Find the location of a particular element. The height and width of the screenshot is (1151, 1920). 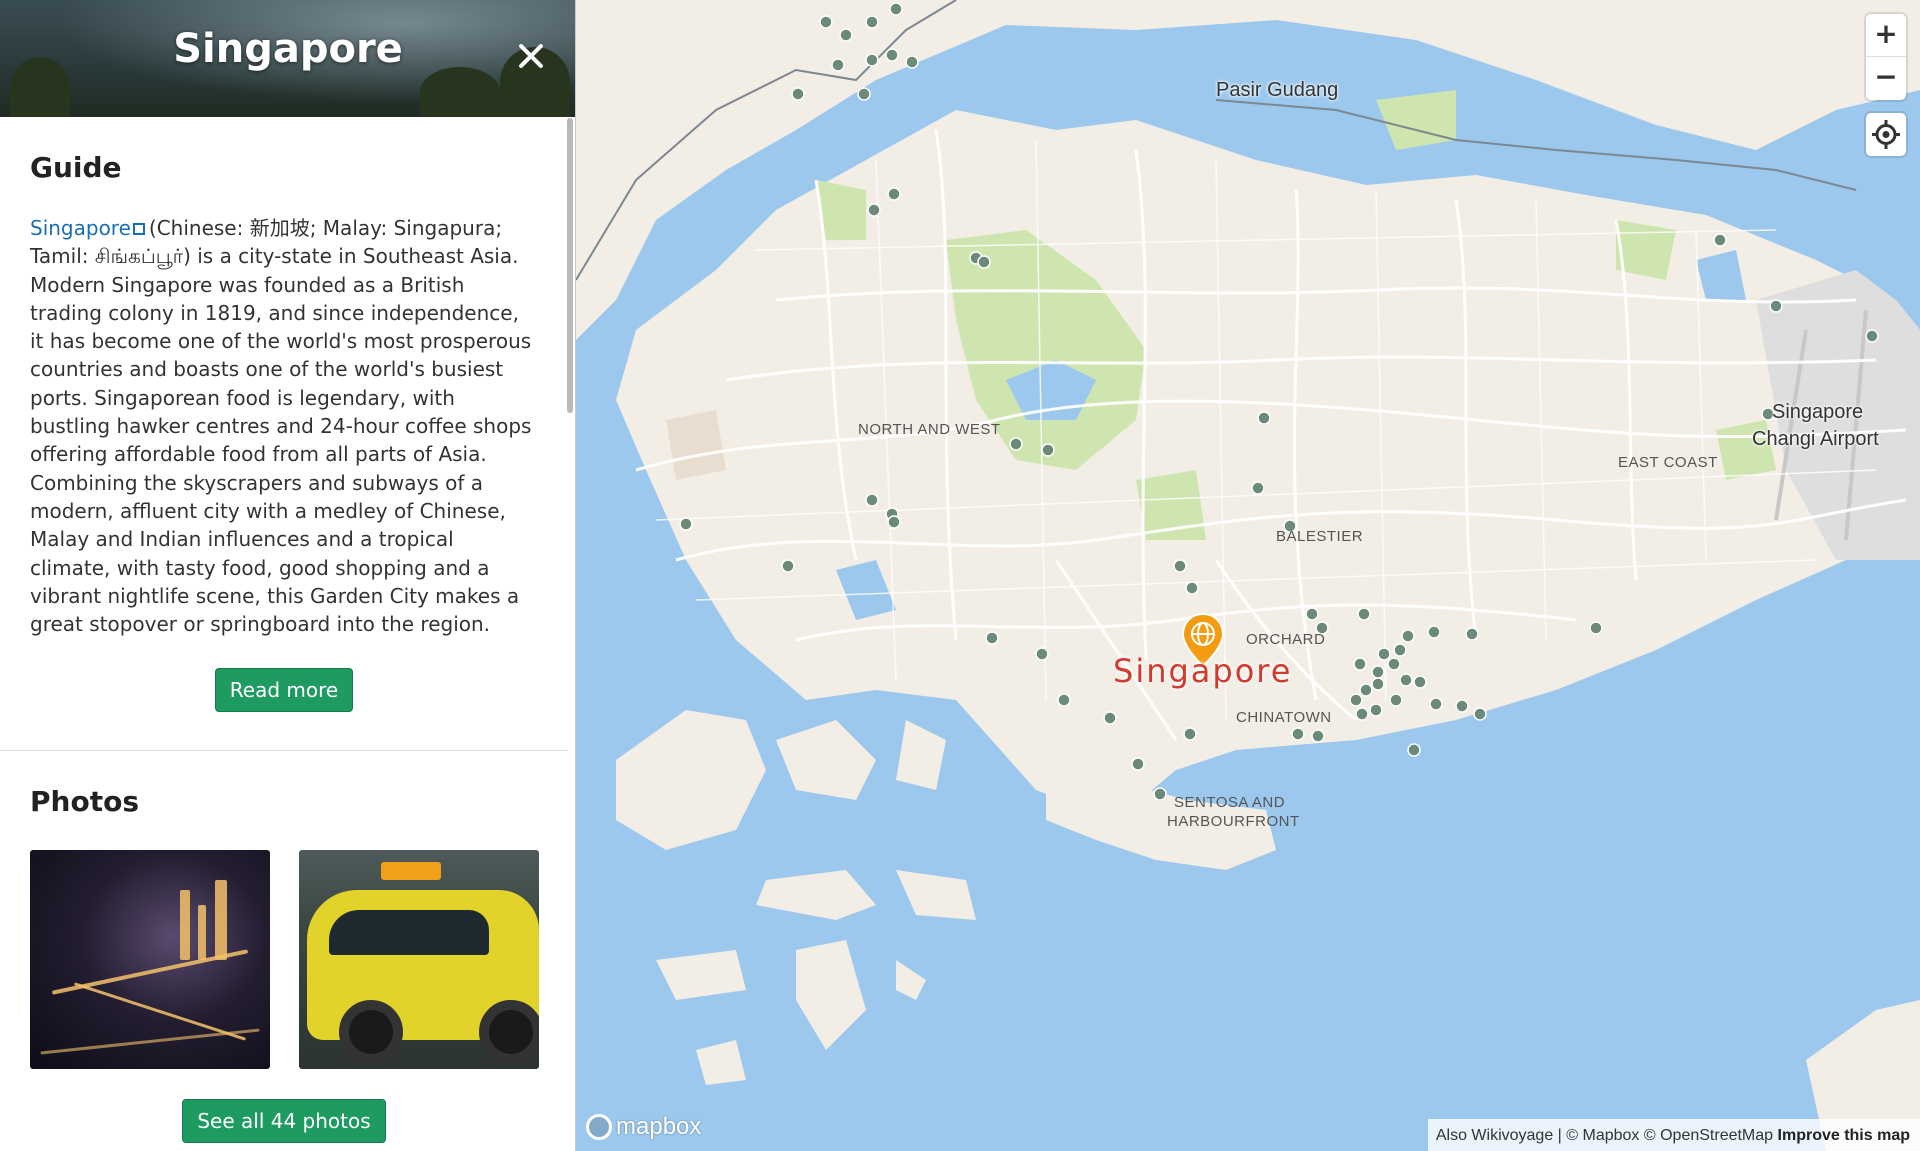

district-label-chinatown: CHINATOWN is located at coordinates (1284, 717).